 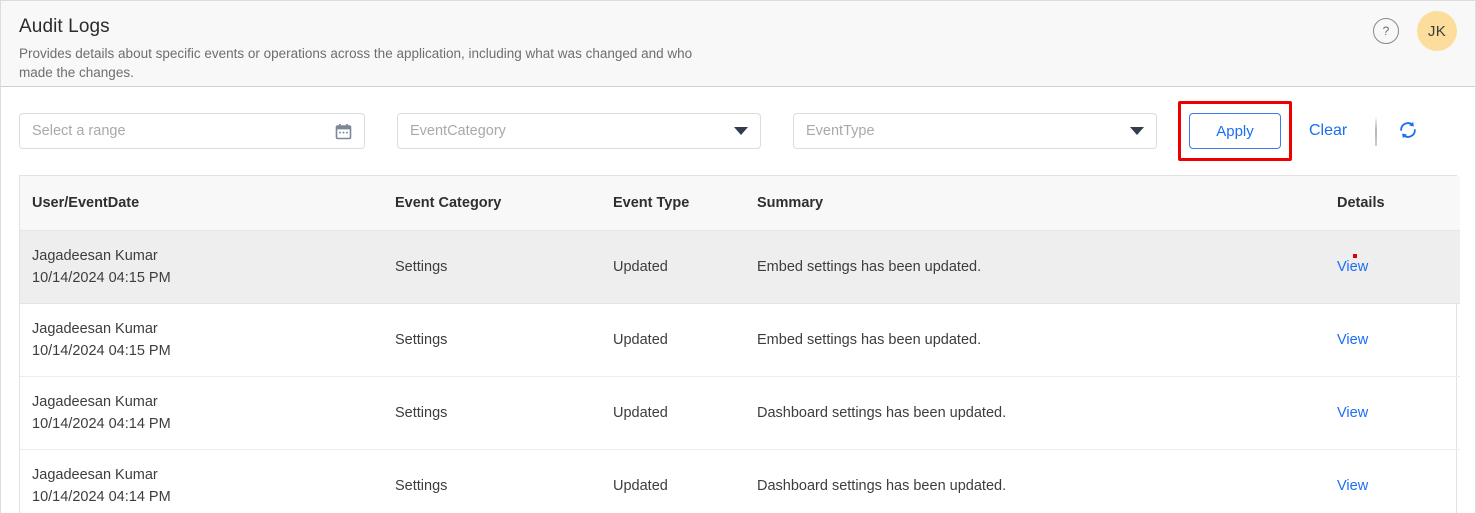 I want to click on toolbar-divider, so click(x=1376, y=131).